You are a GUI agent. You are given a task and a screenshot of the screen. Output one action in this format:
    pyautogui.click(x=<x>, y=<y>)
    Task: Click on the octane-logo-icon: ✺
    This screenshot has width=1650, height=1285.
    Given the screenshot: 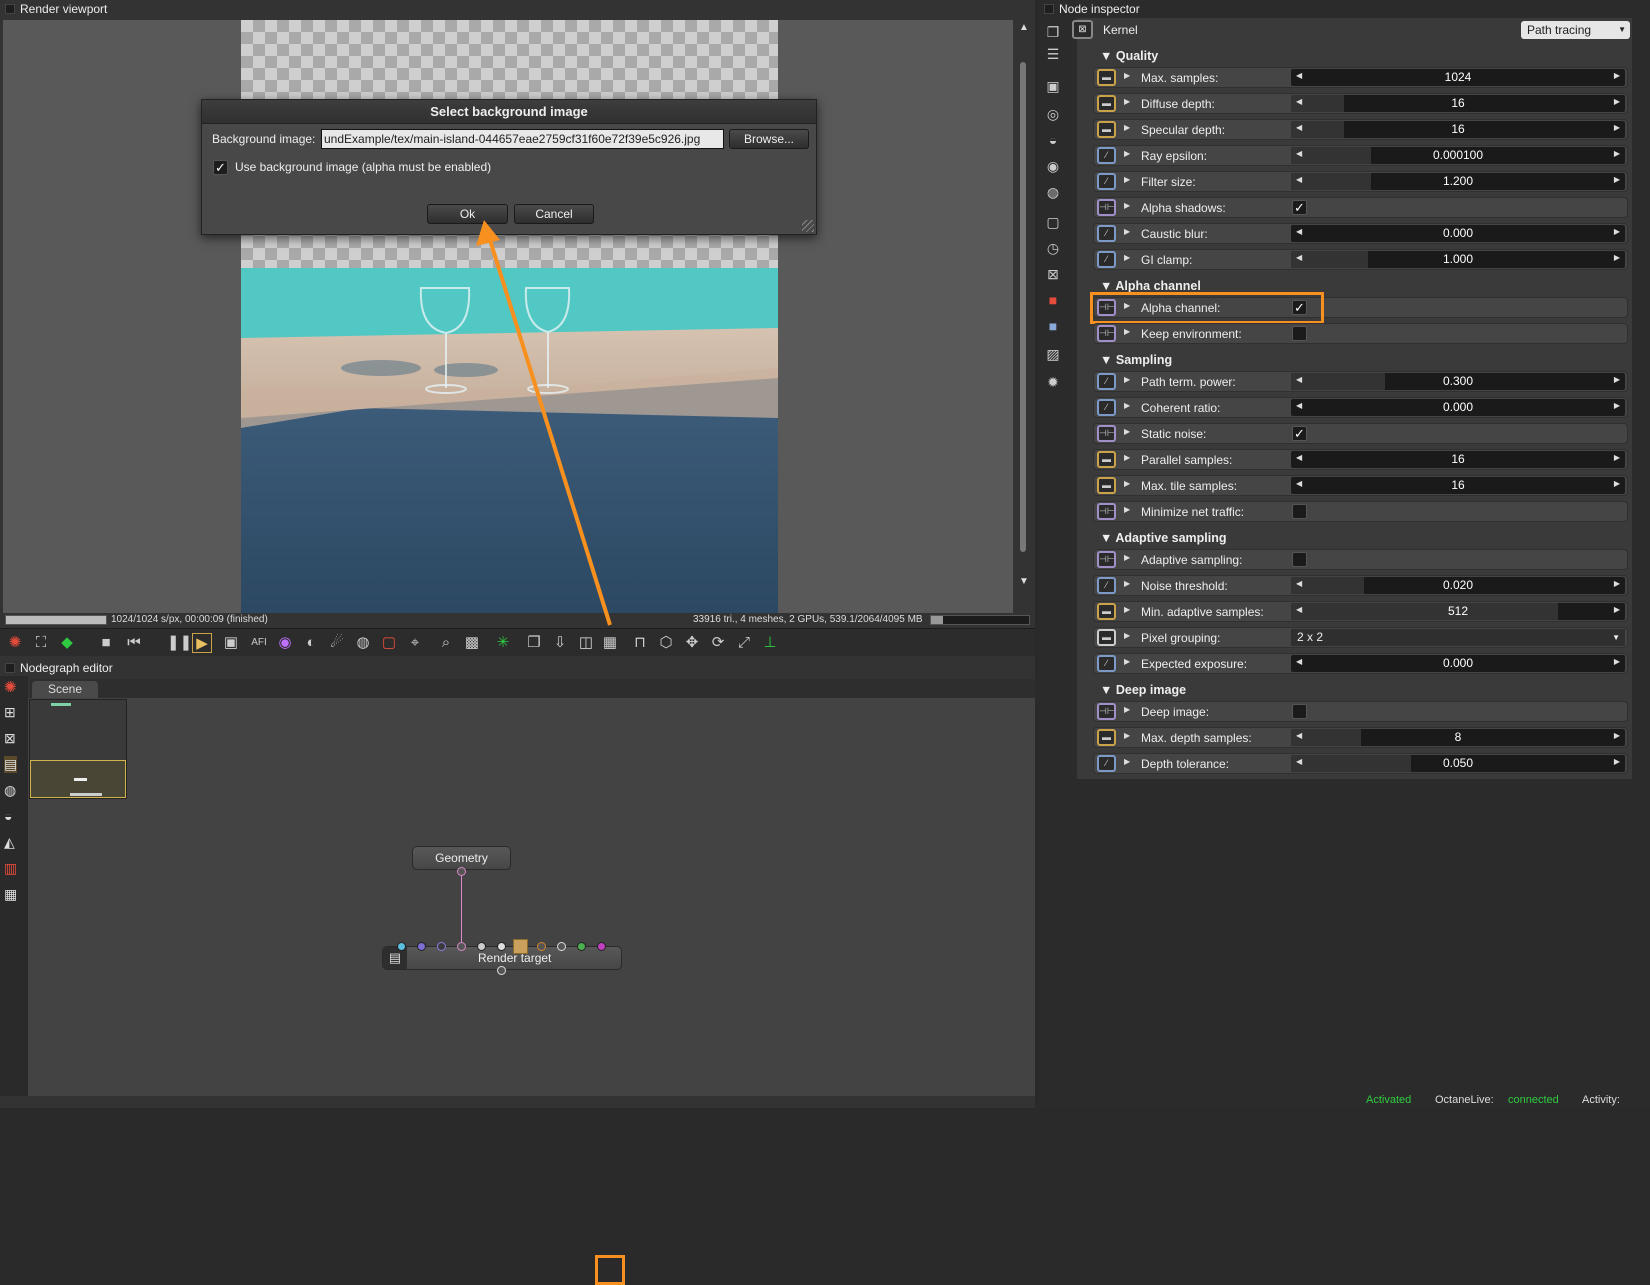 What is the action you would take?
    pyautogui.click(x=10, y=687)
    